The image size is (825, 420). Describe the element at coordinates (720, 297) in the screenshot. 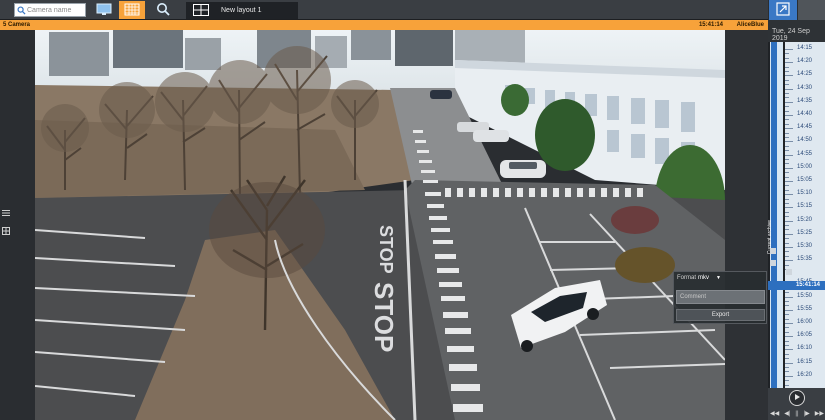

I see `comment-field: Comment` at that location.